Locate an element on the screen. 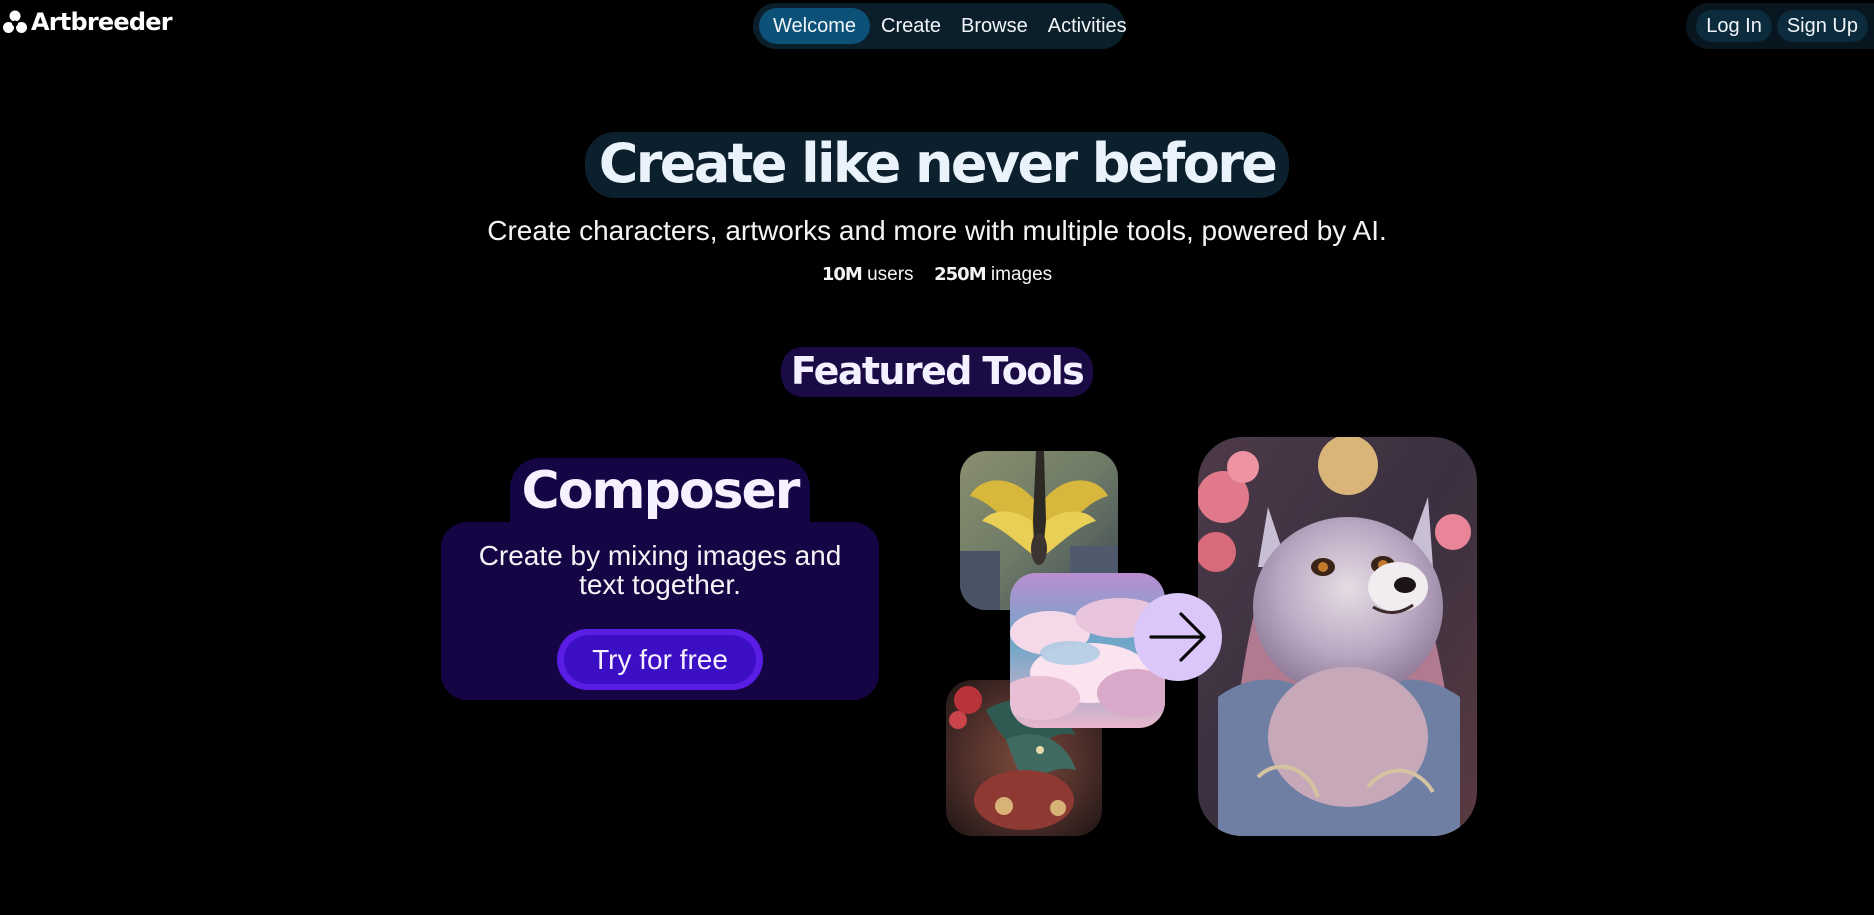  try-for-free-button: Try for free is located at coordinates (660, 659).